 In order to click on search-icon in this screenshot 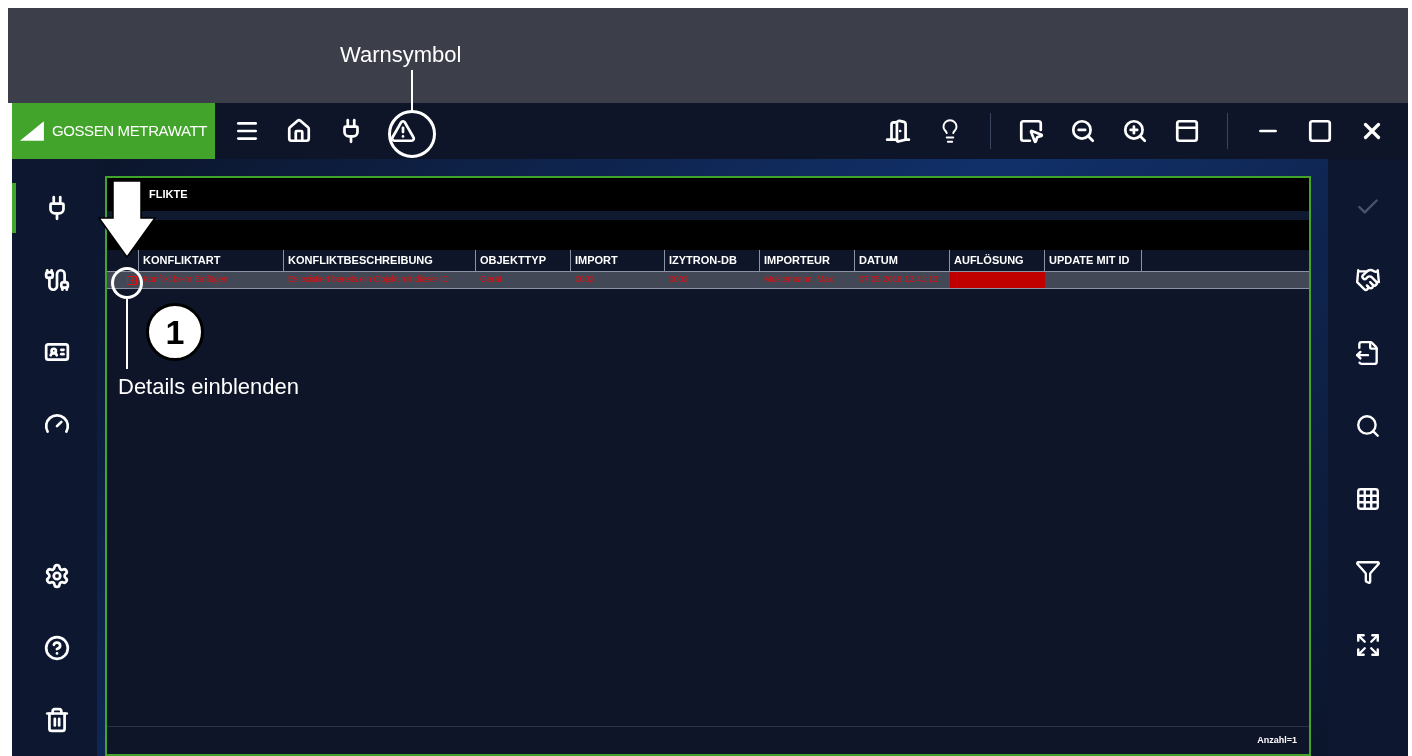, I will do `click(1368, 426)`.